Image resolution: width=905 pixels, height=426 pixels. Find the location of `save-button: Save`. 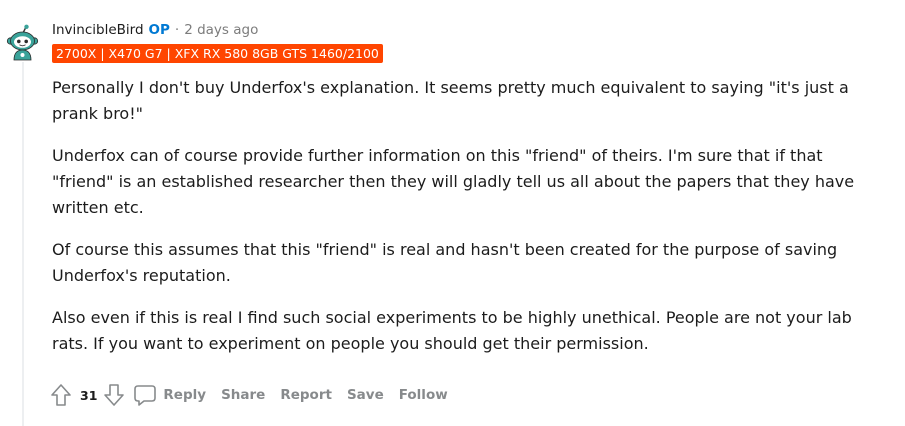

save-button: Save is located at coordinates (365, 395).